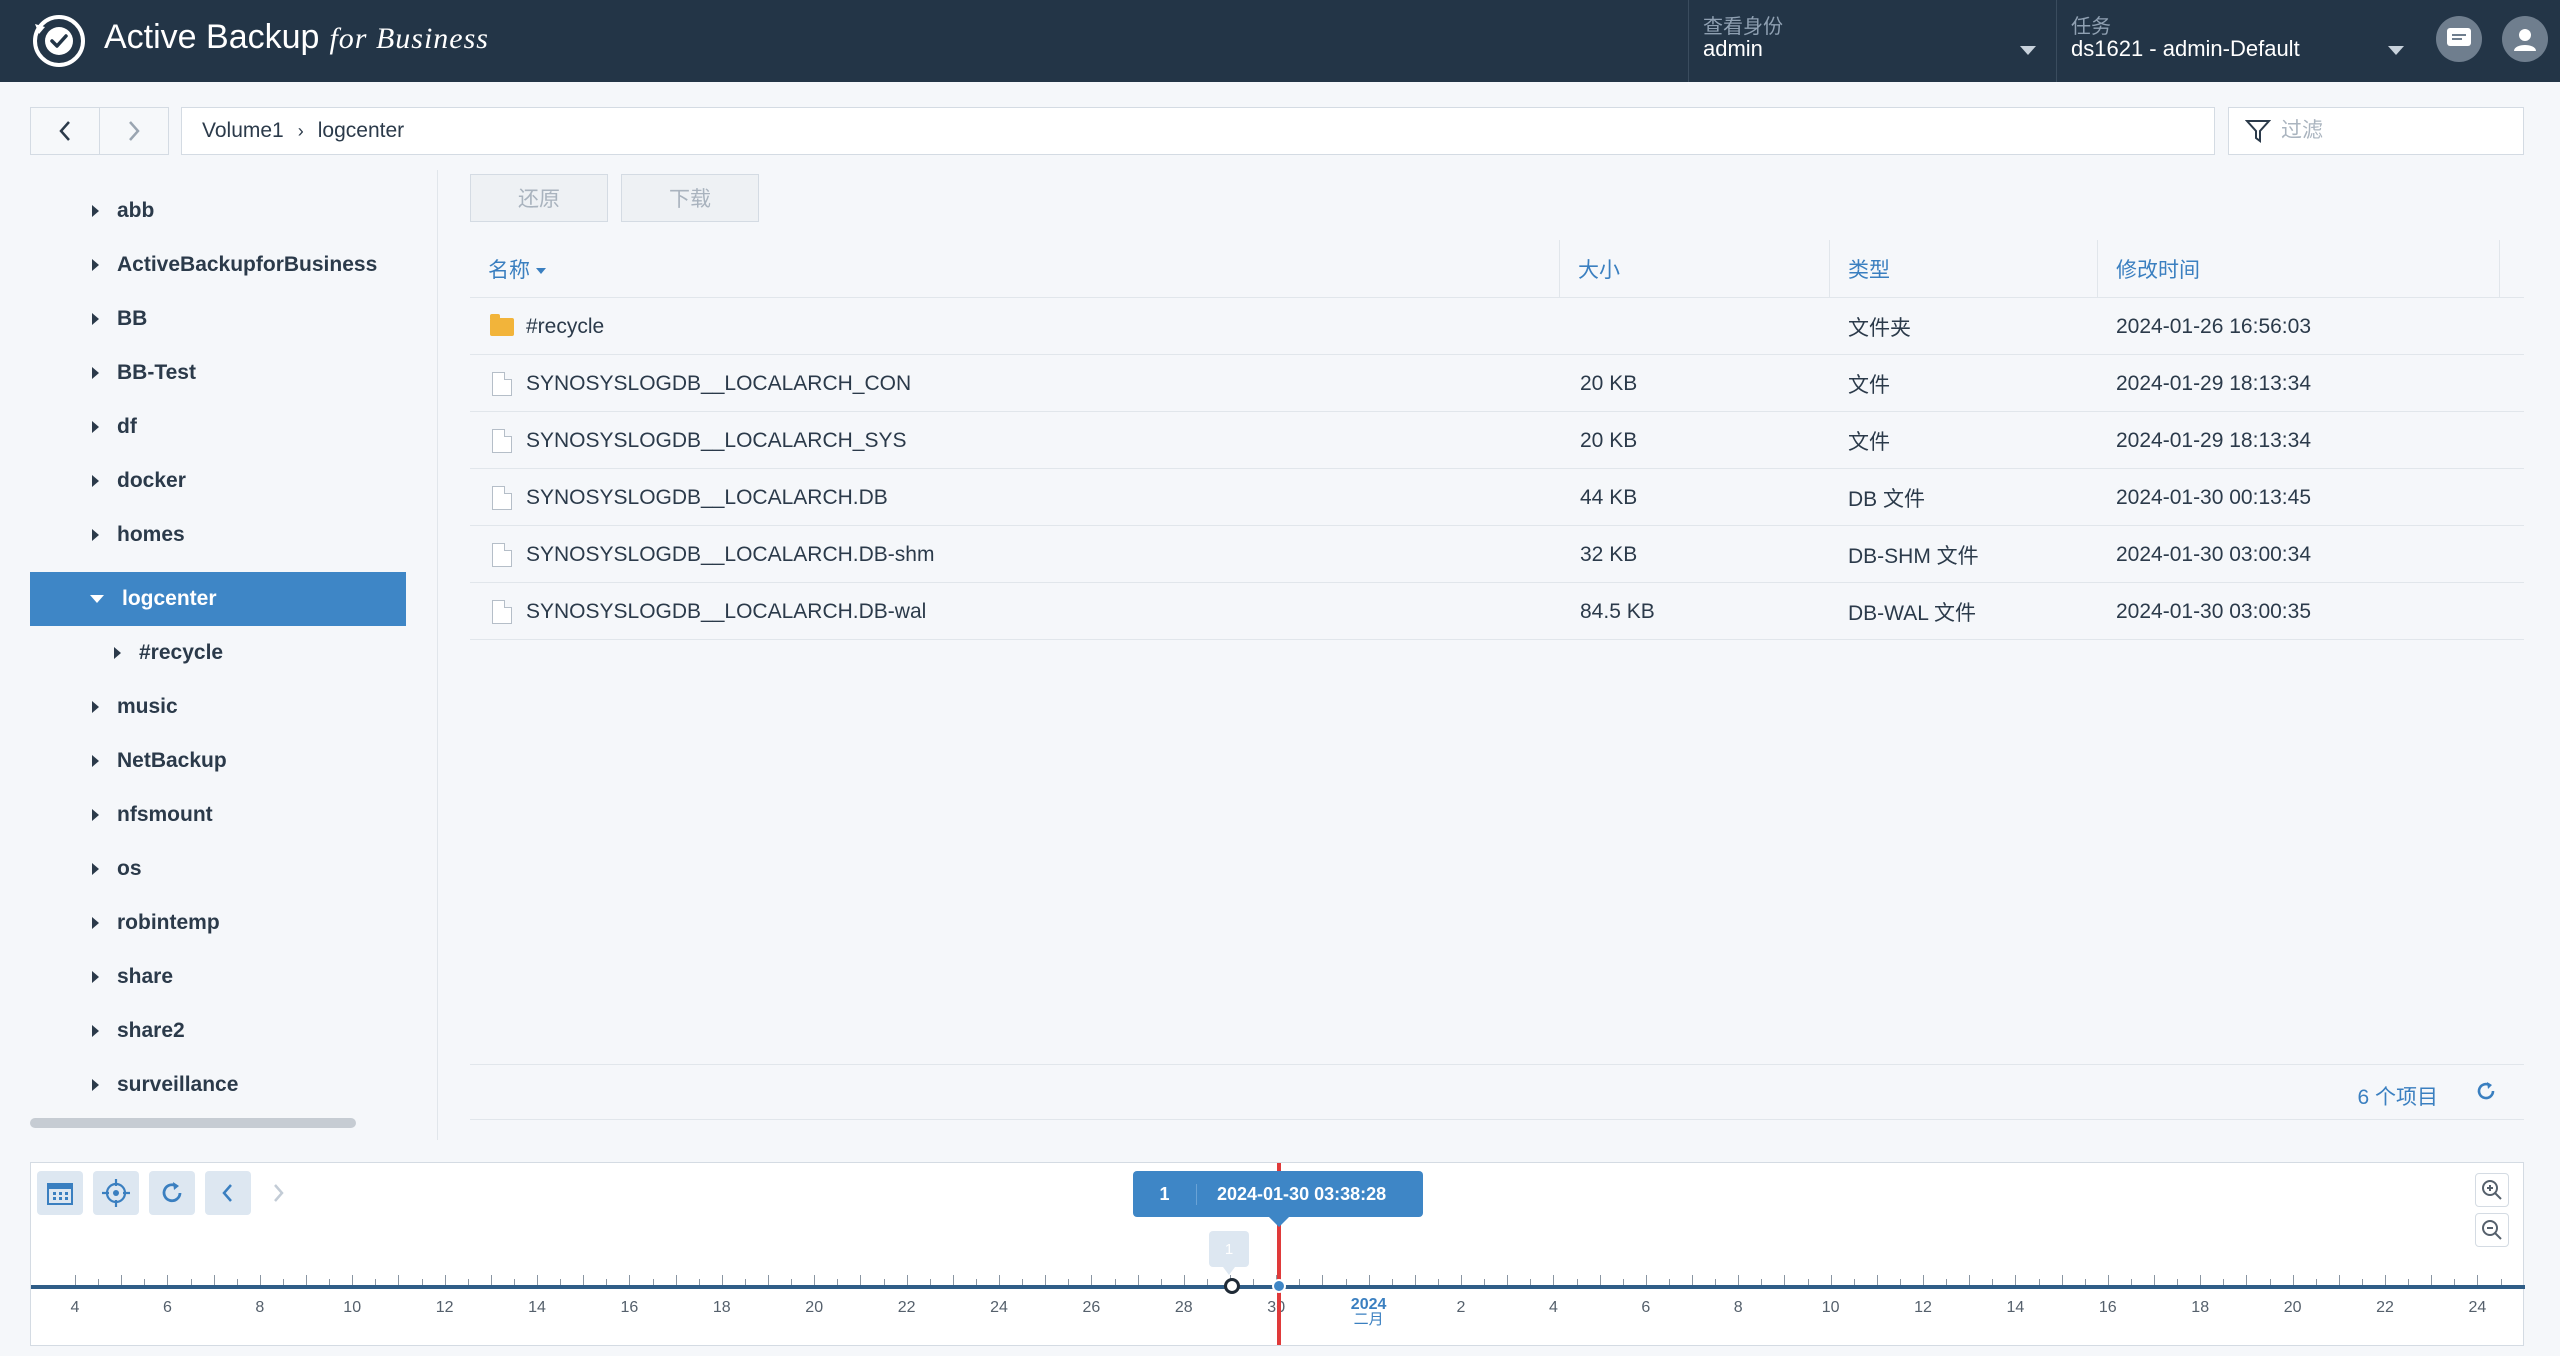  What do you see at coordinates (65, 131) in the screenshot?
I see `back-button` at bounding box center [65, 131].